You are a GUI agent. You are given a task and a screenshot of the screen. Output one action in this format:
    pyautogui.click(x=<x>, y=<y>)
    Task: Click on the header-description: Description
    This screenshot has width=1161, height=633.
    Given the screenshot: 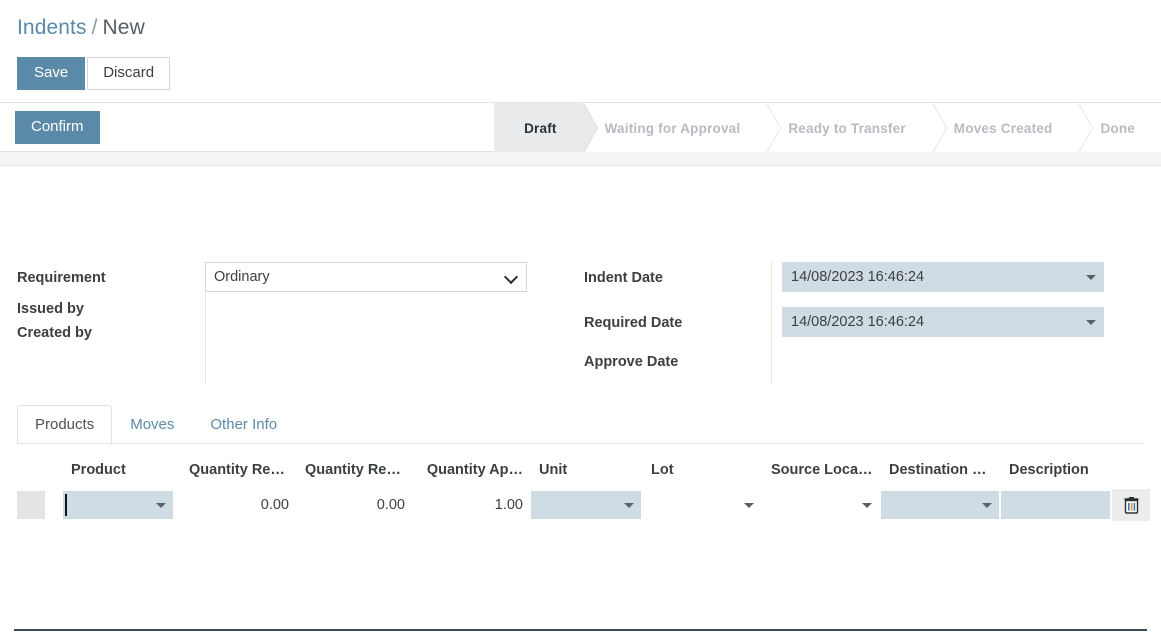 What is the action you would take?
    pyautogui.click(x=1056, y=471)
    